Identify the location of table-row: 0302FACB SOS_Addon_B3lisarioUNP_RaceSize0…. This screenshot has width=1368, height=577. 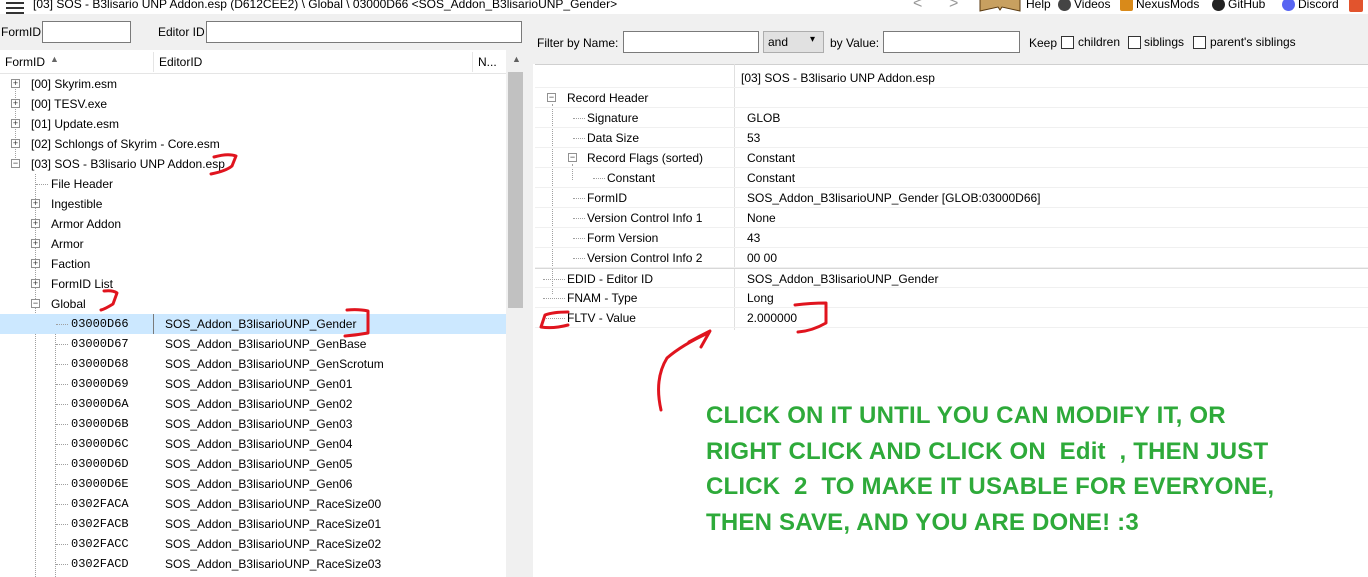
(253, 524).